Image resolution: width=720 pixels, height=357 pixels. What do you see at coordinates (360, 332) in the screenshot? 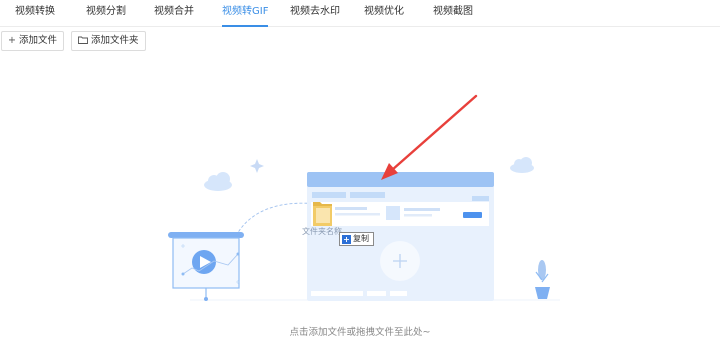
I see `drop-hint-text: 点击添加文件或拖拽文件至此处~` at bounding box center [360, 332].